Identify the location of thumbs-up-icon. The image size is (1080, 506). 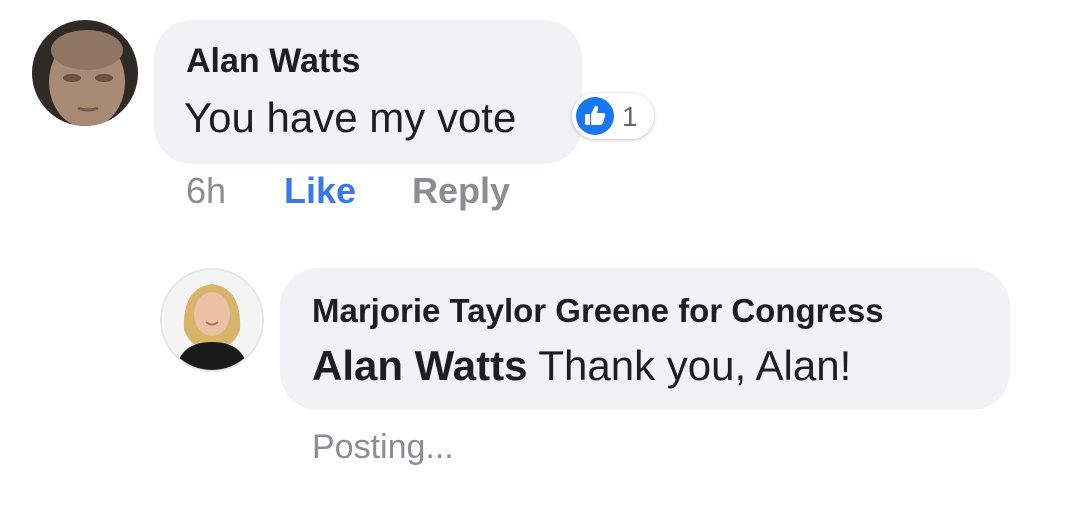
(595, 116).